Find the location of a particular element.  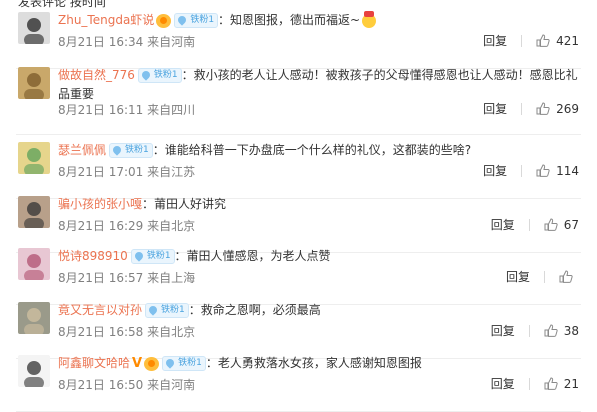

comment-location: 来自江苏 is located at coordinates (171, 172).